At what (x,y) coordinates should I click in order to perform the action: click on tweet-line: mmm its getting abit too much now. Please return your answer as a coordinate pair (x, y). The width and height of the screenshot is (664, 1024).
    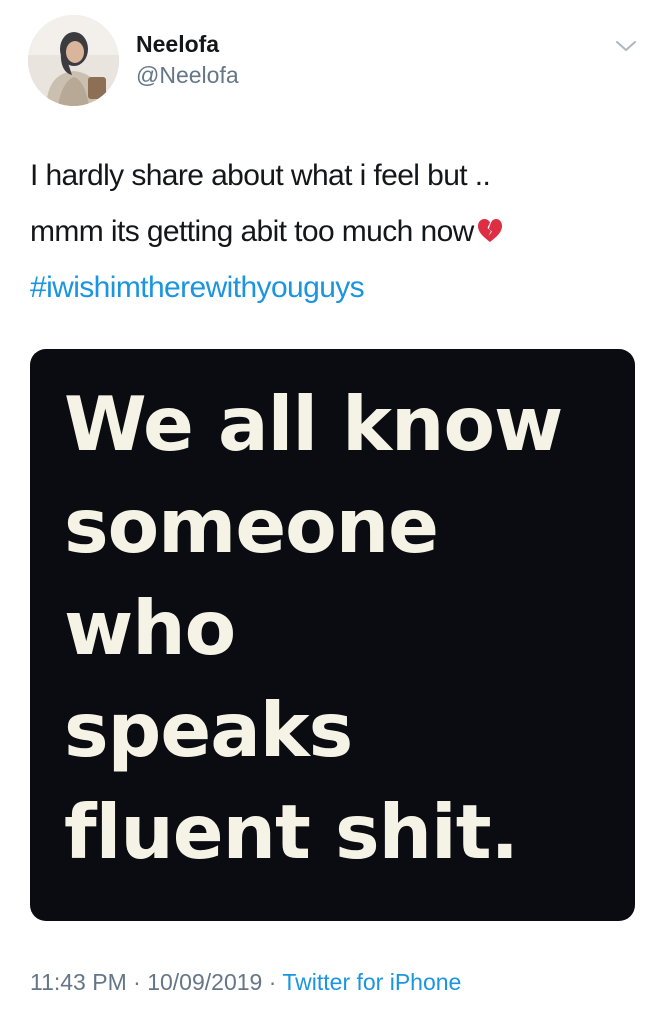
    Looking at the image, I should click on (335, 232).